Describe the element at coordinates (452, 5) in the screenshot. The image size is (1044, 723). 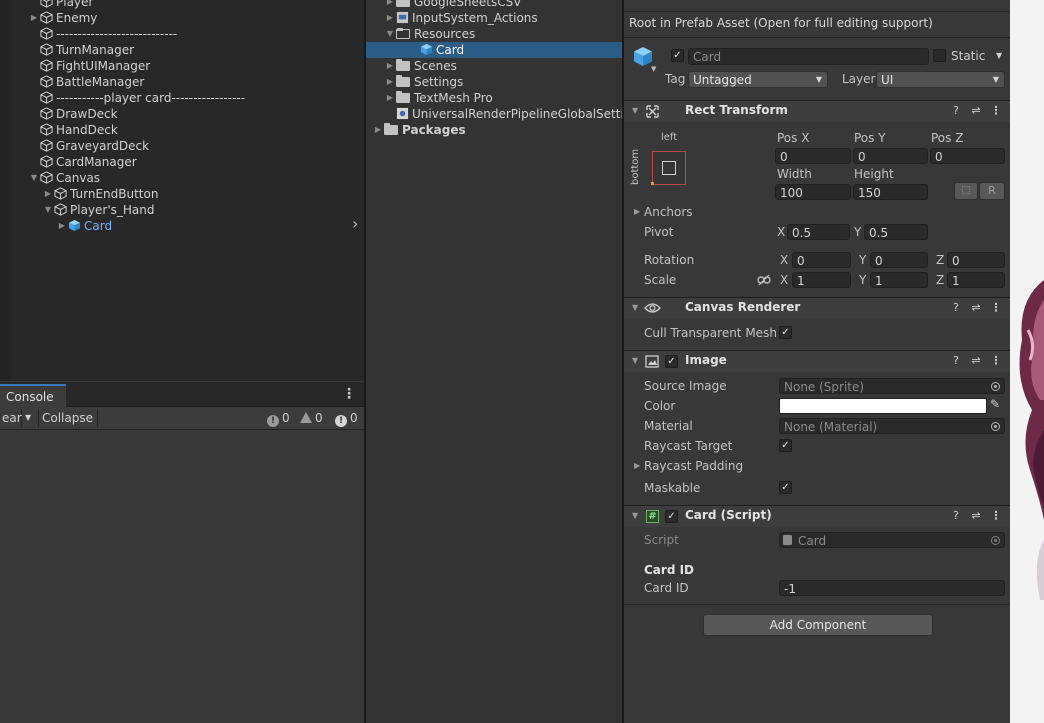
I see `project-item: ▶ GoogleSheetsCSV` at that location.